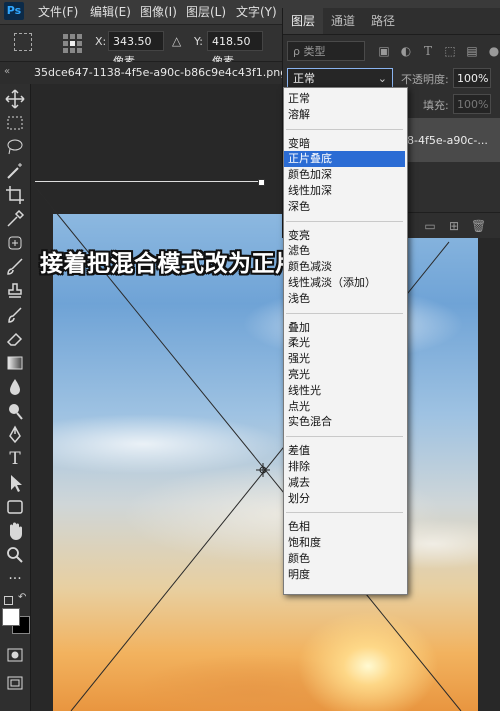  I want to click on blend-option: 饱和度, so click(344, 543).